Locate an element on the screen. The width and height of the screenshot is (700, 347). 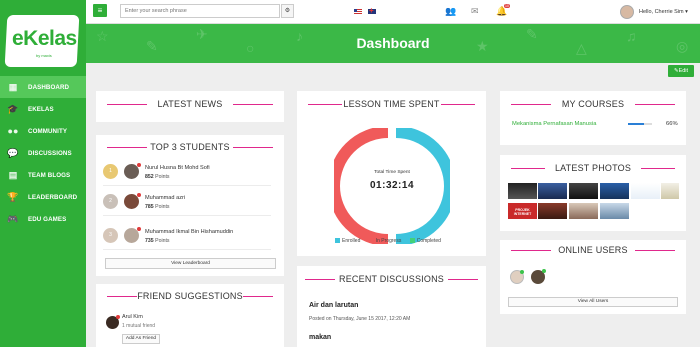
course-progress-fill is located at coordinates (636, 124).